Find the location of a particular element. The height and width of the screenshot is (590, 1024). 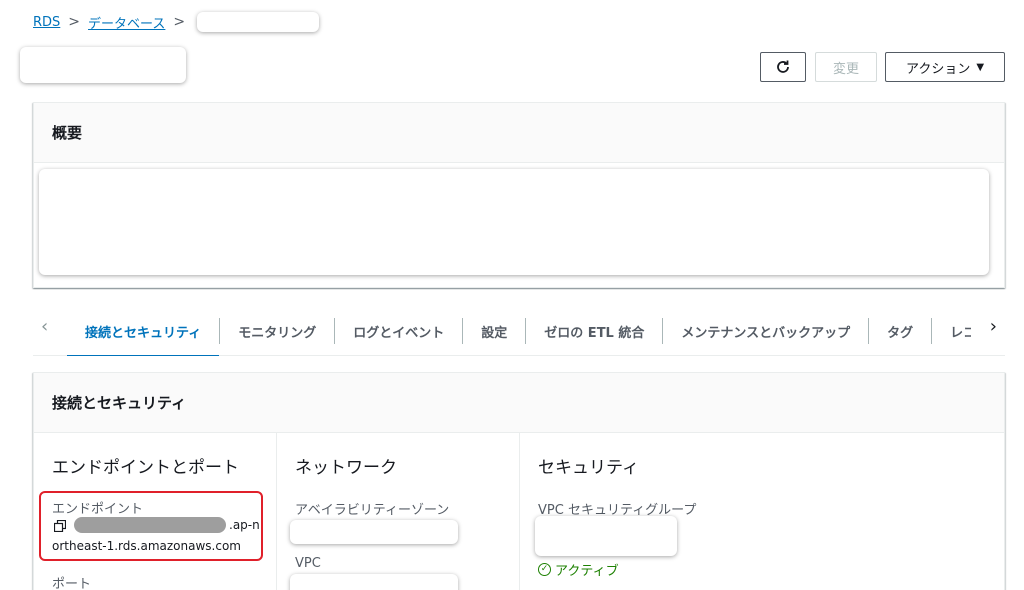

breadcrumb-db-name-redacted is located at coordinates (258, 22).